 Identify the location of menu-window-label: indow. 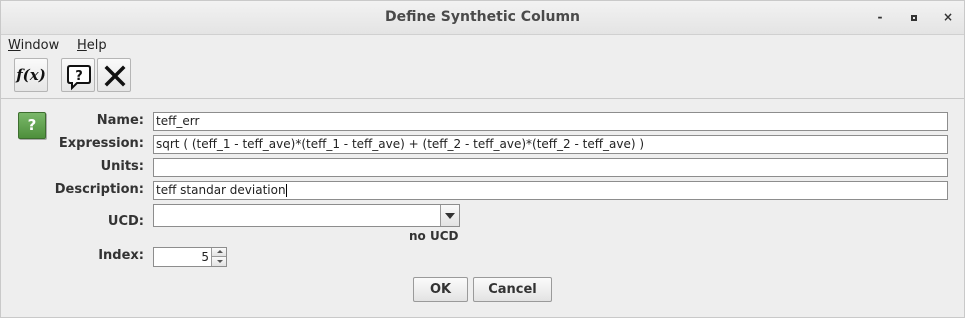
(40, 45).